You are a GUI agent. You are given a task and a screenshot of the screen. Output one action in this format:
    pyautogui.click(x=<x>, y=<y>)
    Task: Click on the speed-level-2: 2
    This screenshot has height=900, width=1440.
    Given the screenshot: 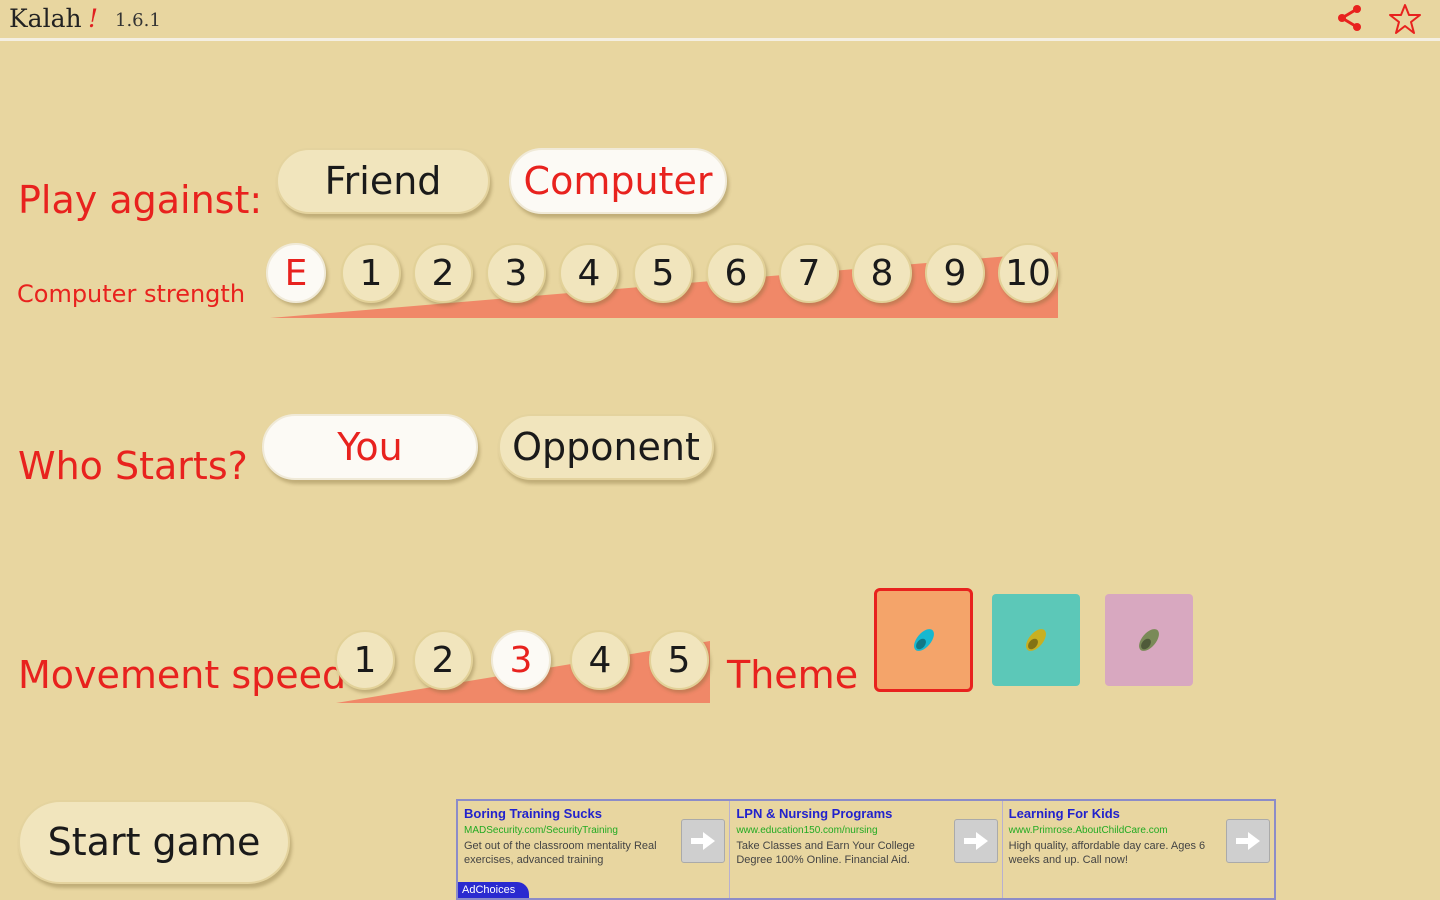 What is the action you would take?
    pyautogui.click(x=443, y=660)
    